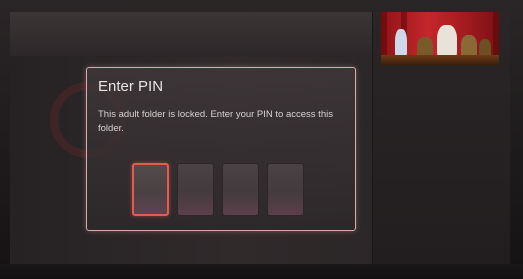  Describe the element at coordinates (261, 271) in the screenshot. I see `tv-bezel-bottom` at that location.